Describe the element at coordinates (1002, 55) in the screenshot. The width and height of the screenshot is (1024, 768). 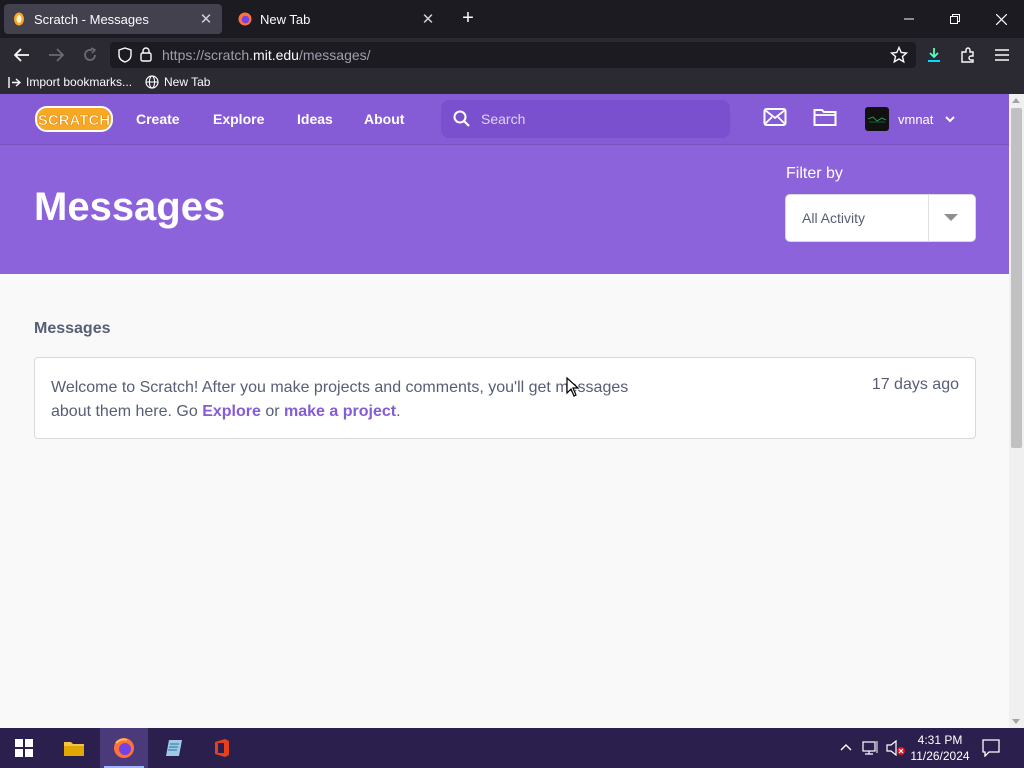
I see `menu-hamburger-icon` at that location.